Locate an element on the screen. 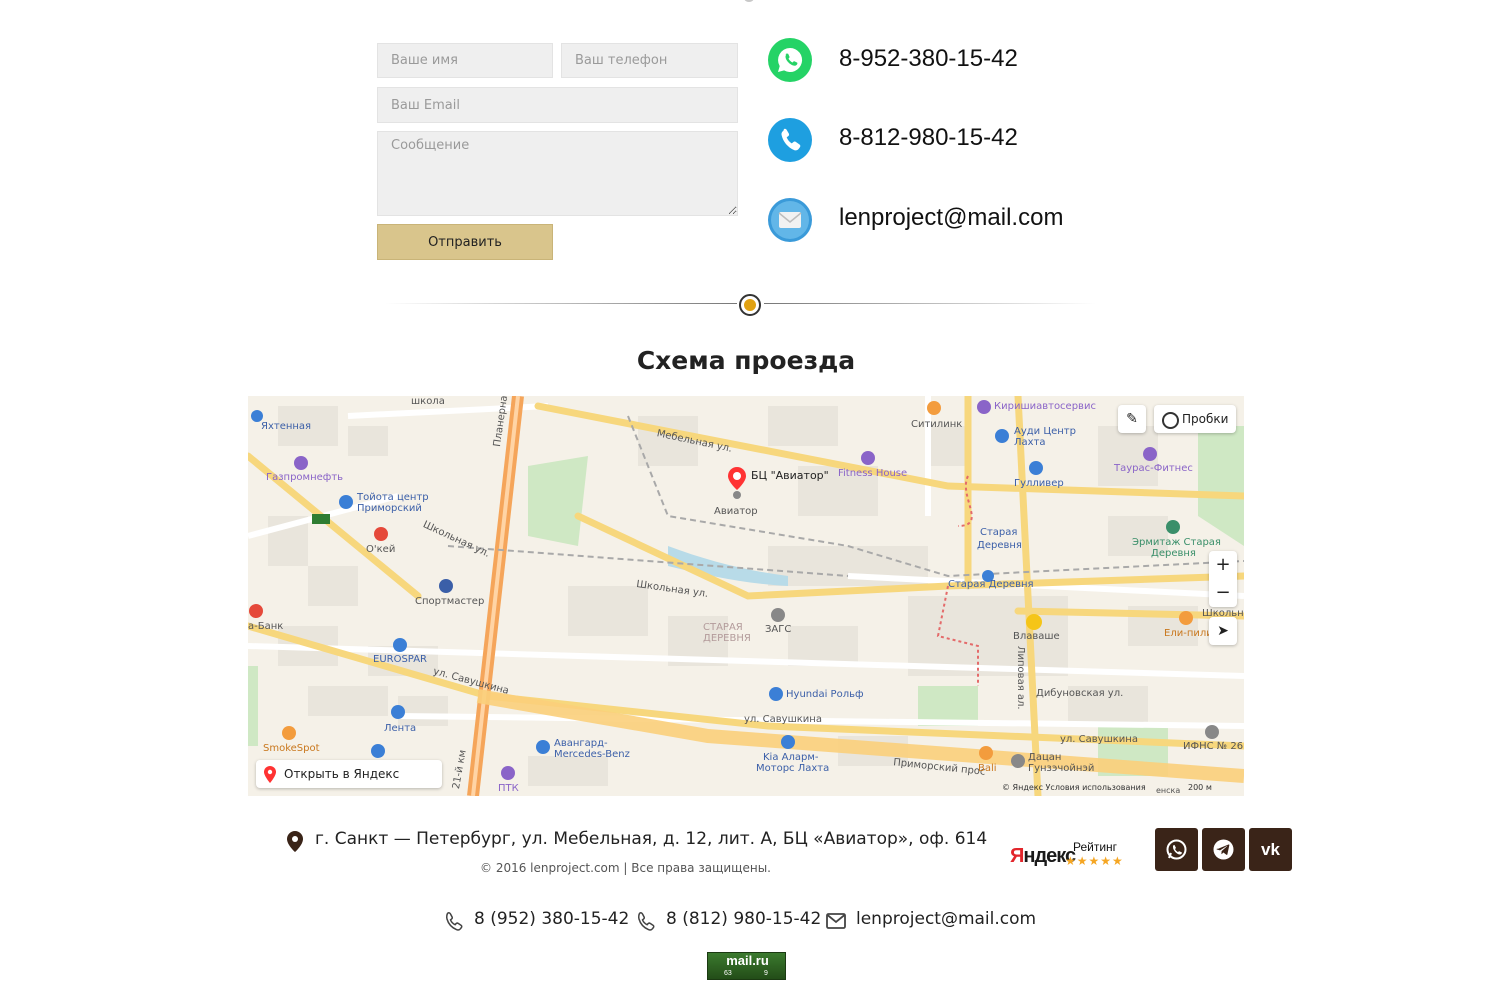 The width and height of the screenshot is (1492, 994). divider-line-right is located at coordinates (930, 303).